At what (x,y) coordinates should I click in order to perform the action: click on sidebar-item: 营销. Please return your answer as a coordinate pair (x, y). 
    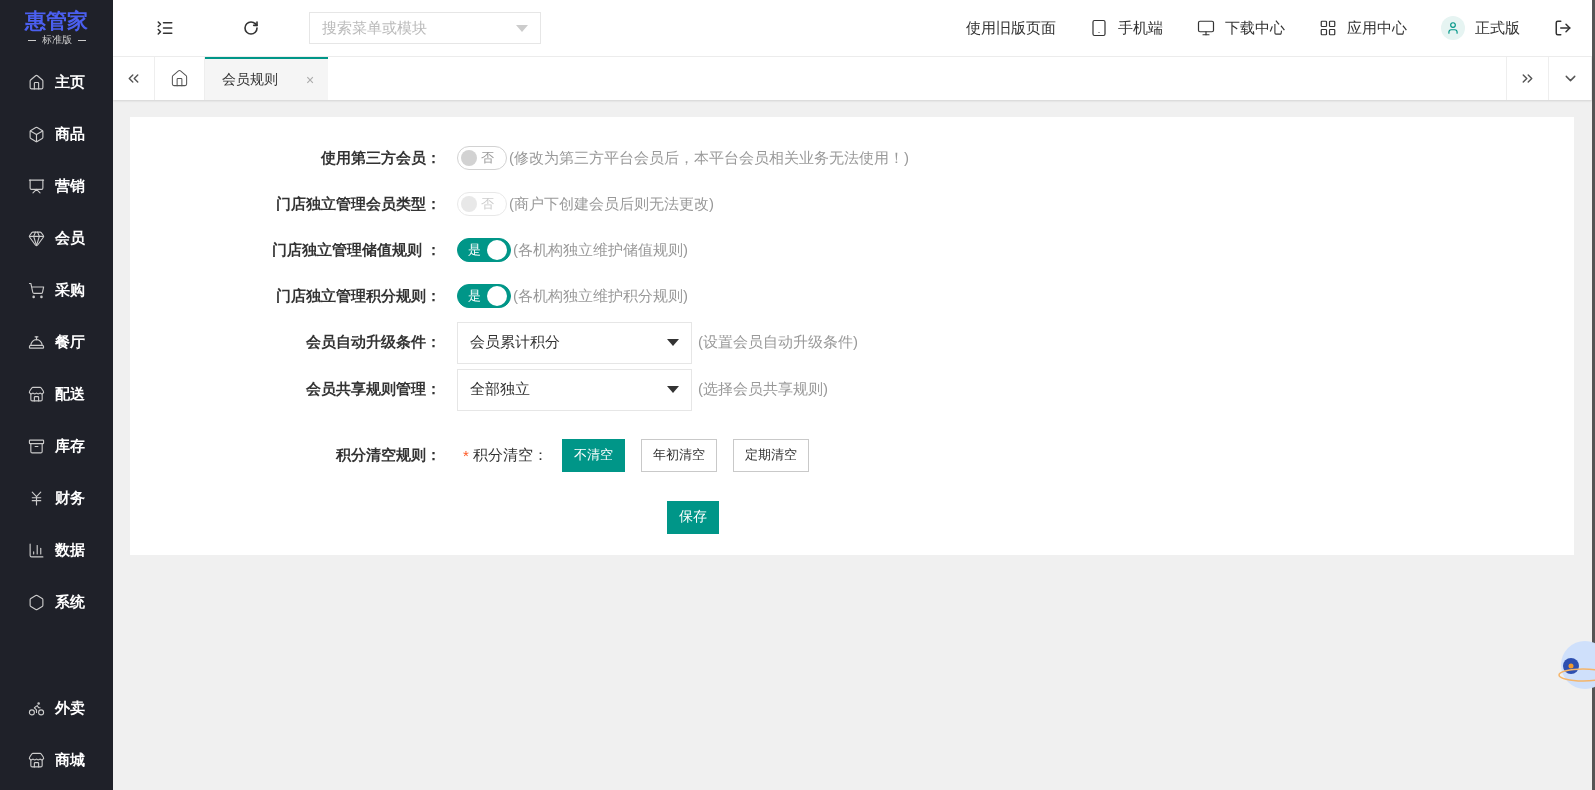
    Looking at the image, I should click on (56, 186).